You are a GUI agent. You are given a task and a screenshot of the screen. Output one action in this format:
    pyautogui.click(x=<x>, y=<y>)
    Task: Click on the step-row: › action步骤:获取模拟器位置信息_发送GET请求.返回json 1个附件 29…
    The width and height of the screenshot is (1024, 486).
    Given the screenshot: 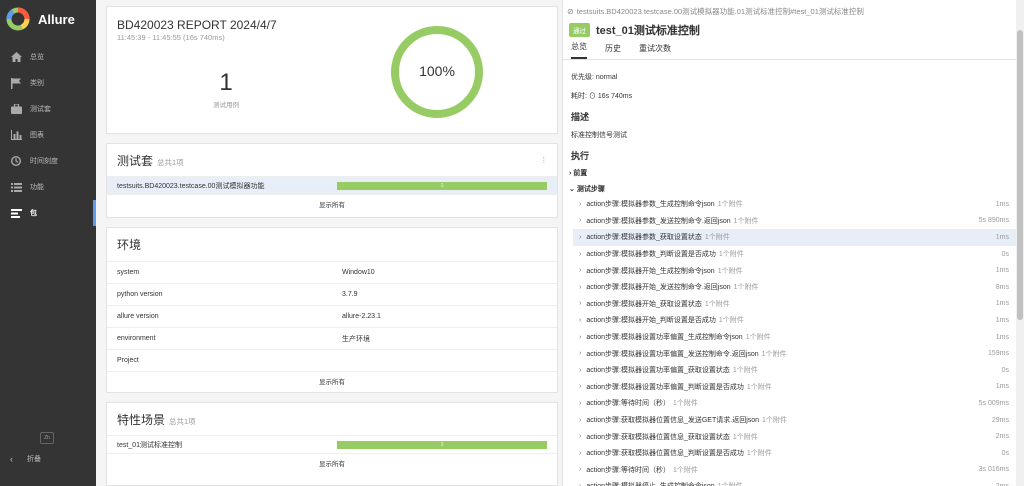 What is the action you would take?
    pyautogui.click(x=795, y=420)
    